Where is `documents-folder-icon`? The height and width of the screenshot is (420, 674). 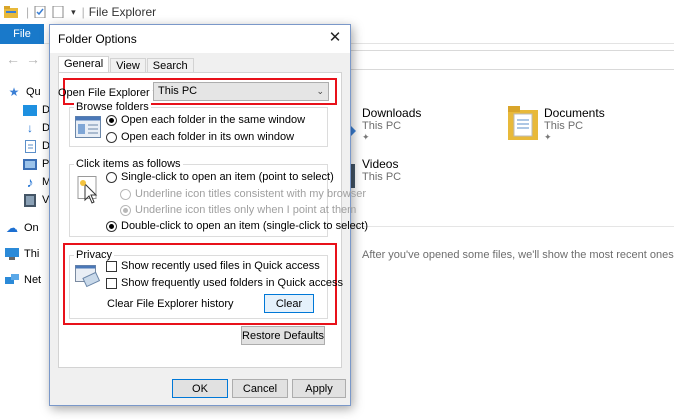
documents-folder-icon is located at coordinates (523, 123).